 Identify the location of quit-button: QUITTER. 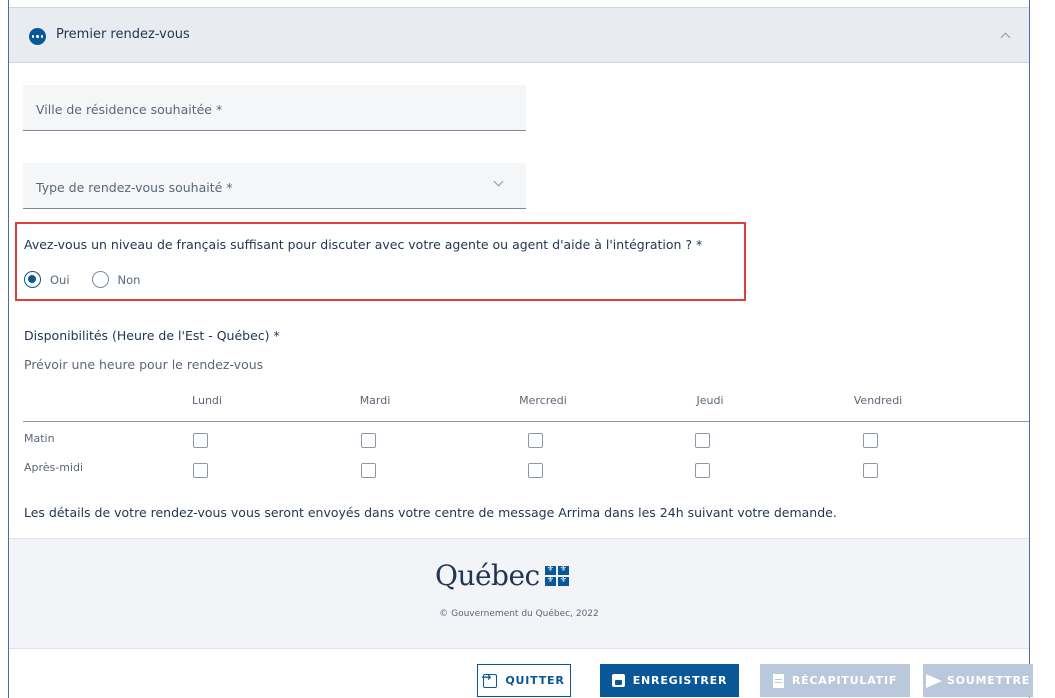
(524, 680).